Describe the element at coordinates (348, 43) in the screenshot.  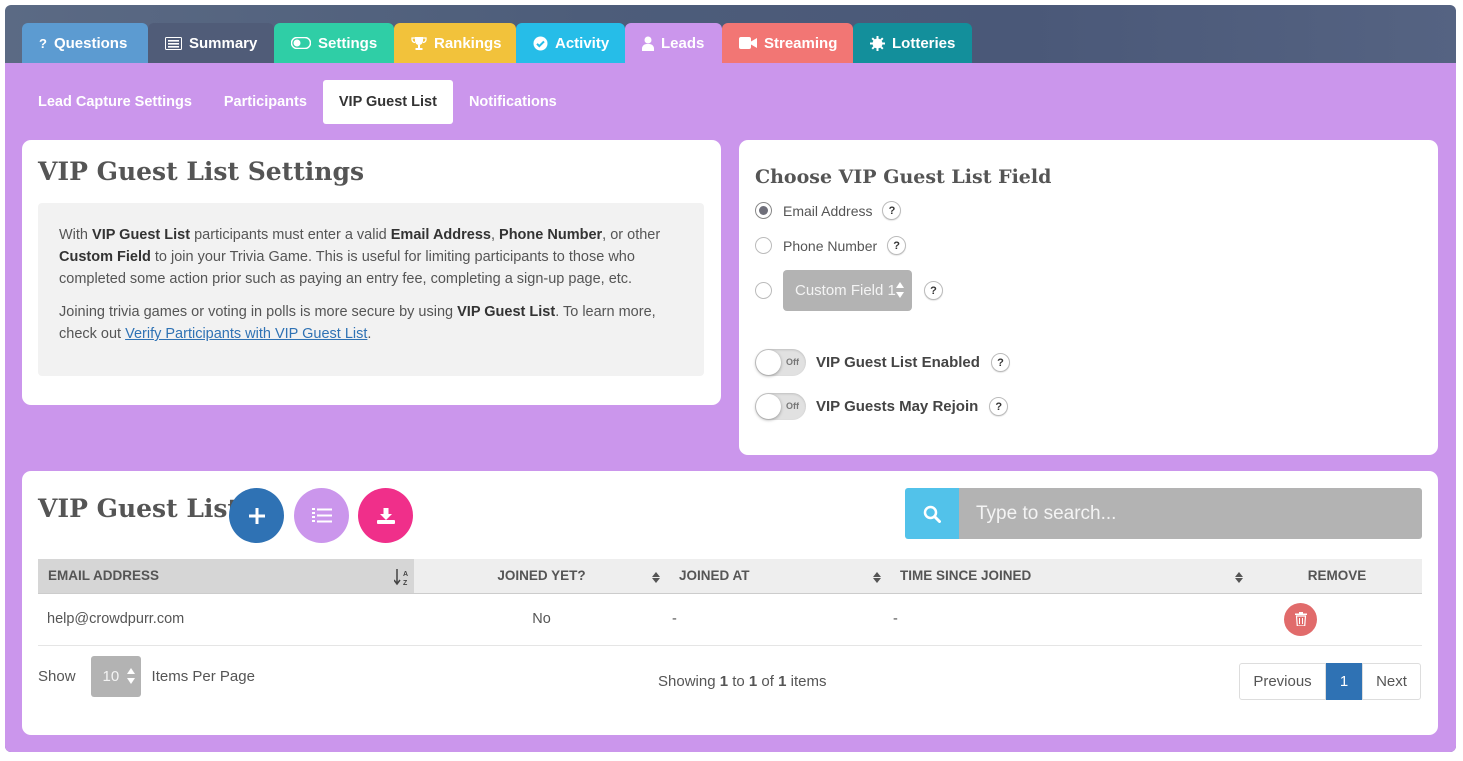
I see `tab-label: Settings` at that location.